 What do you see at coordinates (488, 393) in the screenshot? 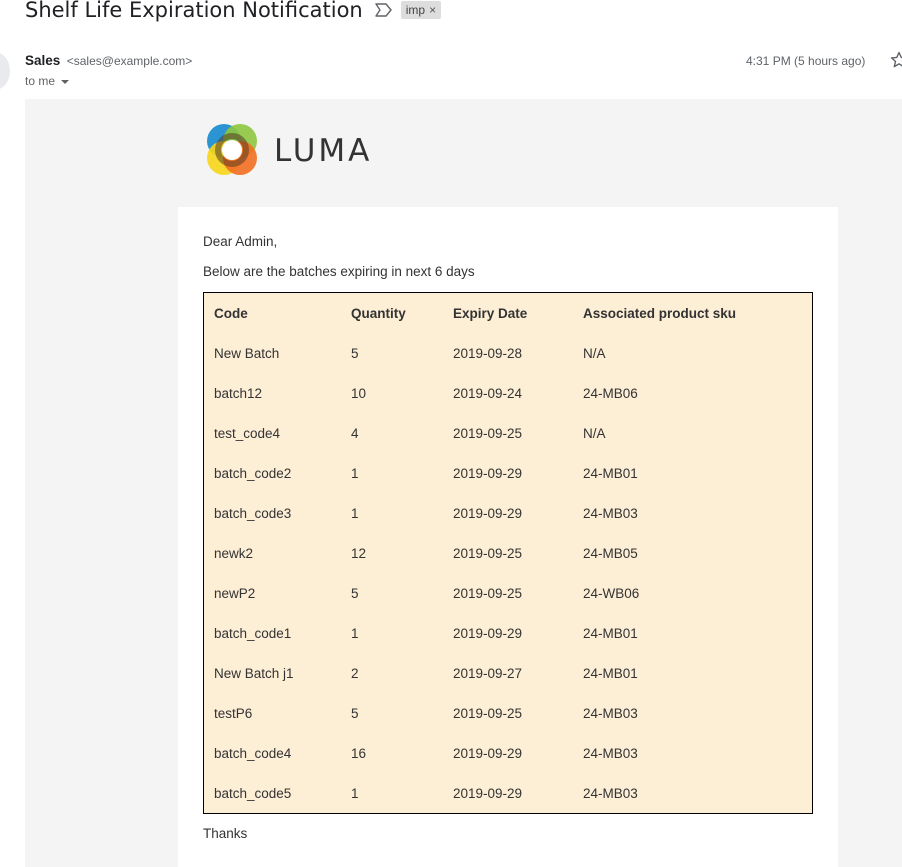
I see `cell-expiry-date: 2019-09-24` at bounding box center [488, 393].